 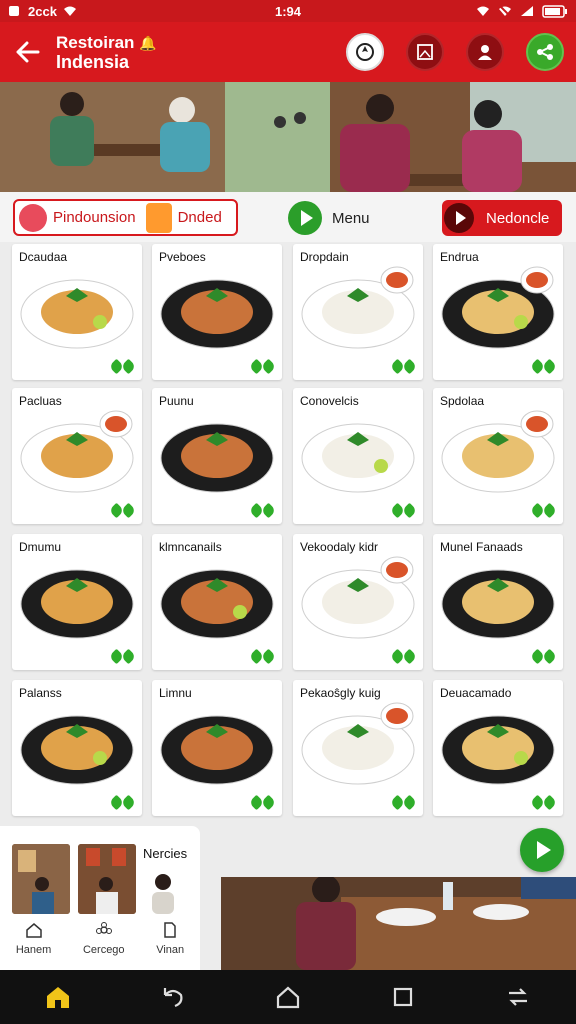 I want to click on menu-item-card: Spdolaa, so click(x=498, y=456).